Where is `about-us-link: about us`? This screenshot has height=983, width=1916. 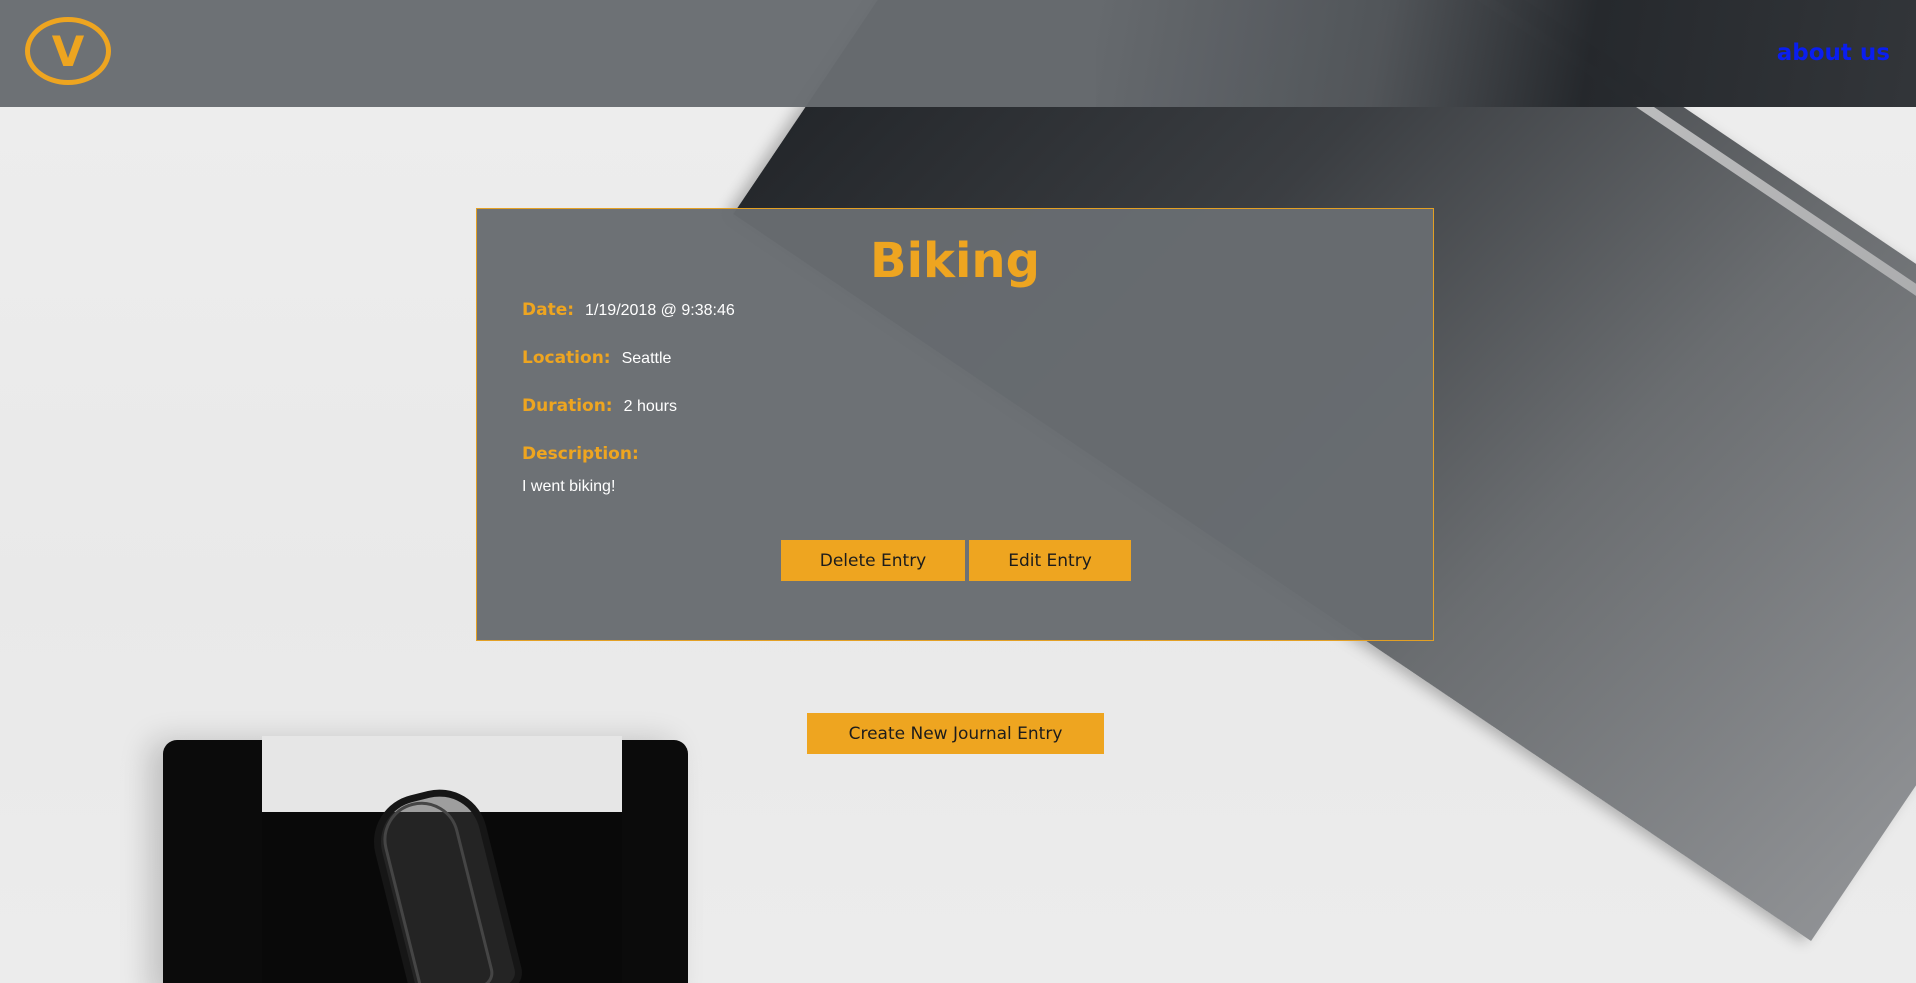 about-us-link: about us is located at coordinates (1833, 53).